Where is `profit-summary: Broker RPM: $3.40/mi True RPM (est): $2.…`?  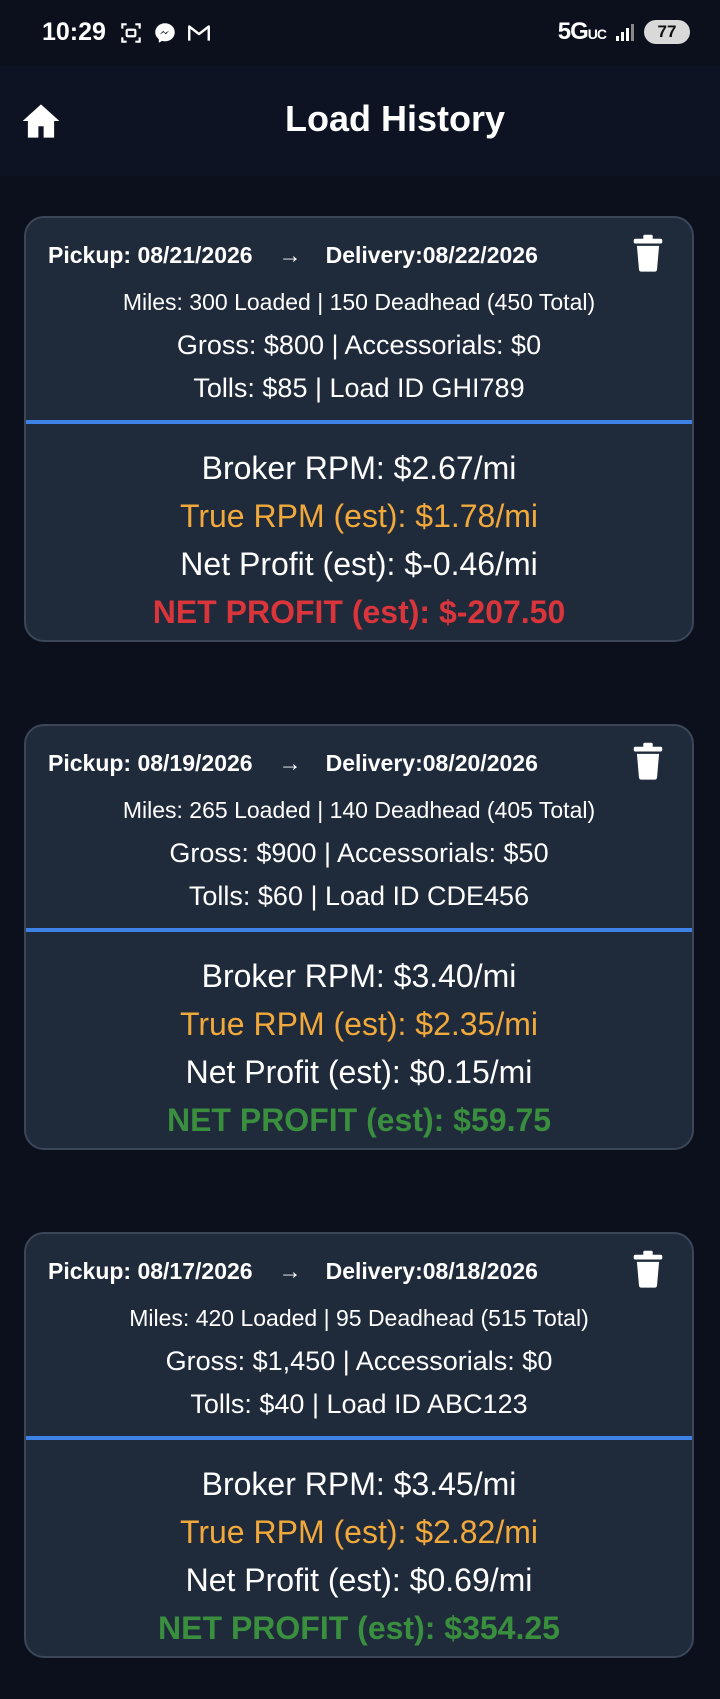 profit-summary: Broker RPM: $3.40/mi True RPM (est): $2.… is located at coordinates (359, 1040).